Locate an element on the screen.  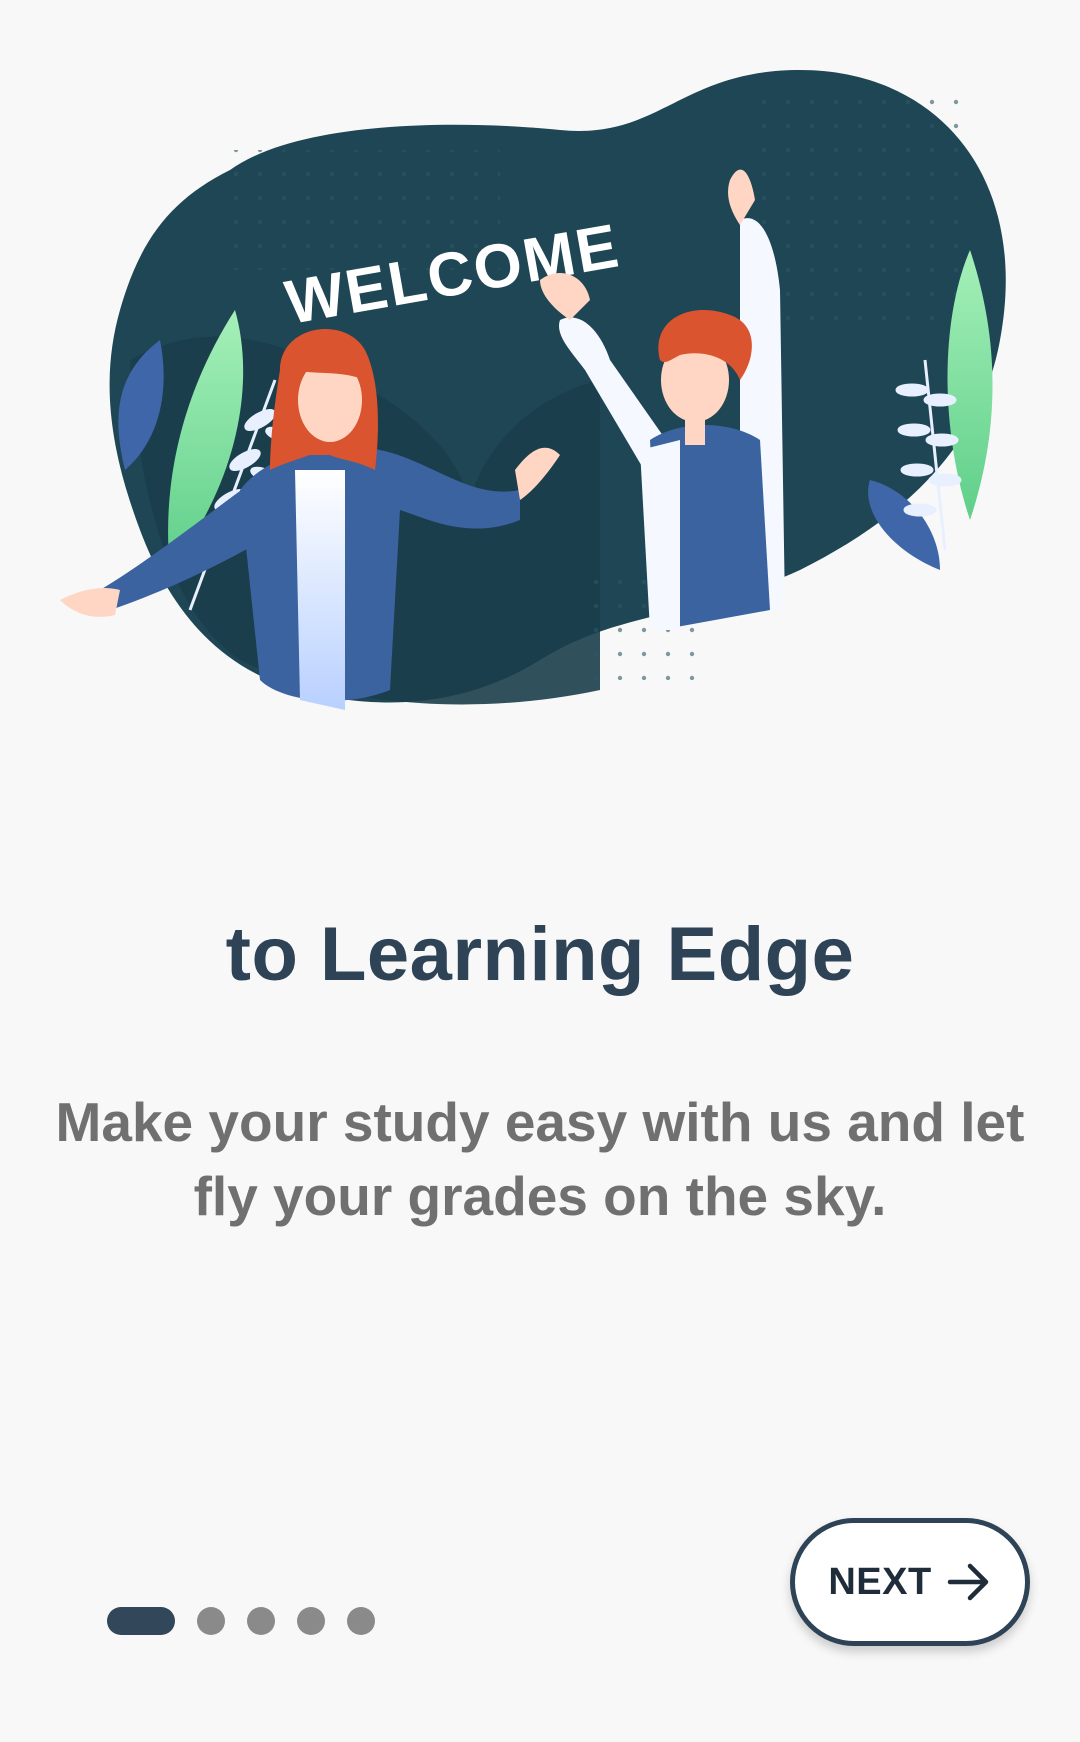
description-line-1: Make your study easy with us and let is located at coordinates (540, 1122).